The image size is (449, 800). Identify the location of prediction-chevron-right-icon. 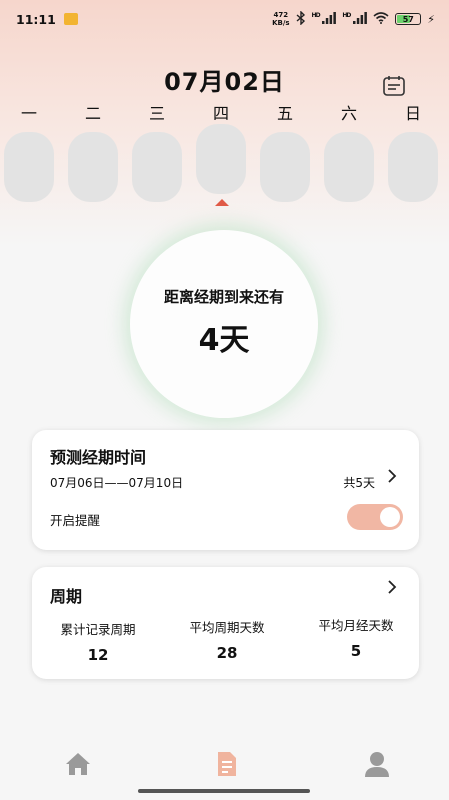
(392, 478).